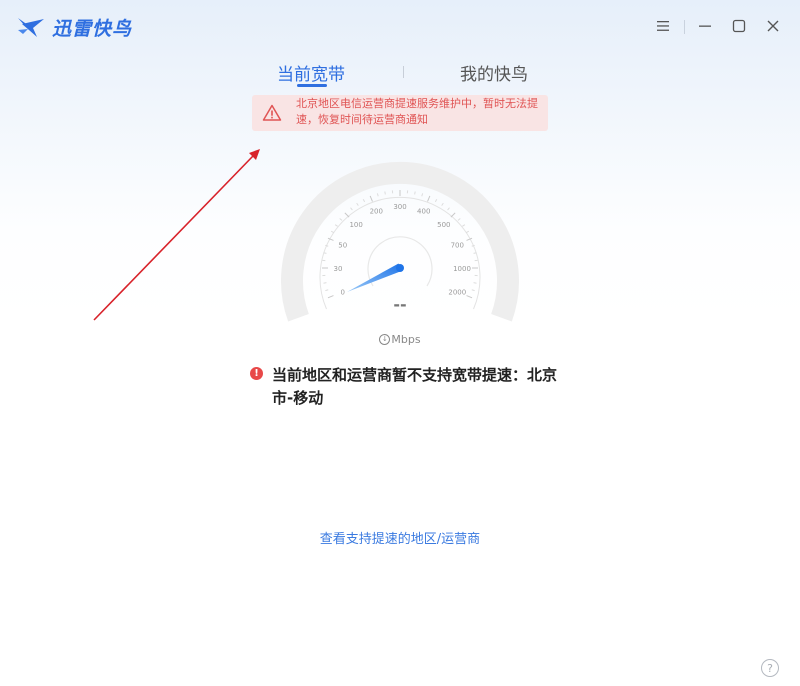 The height and width of the screenshot is (686, 800). Describe the element at coordinates (256, 373) in the screenshot. I see `error-circle-icon: !` at that location.